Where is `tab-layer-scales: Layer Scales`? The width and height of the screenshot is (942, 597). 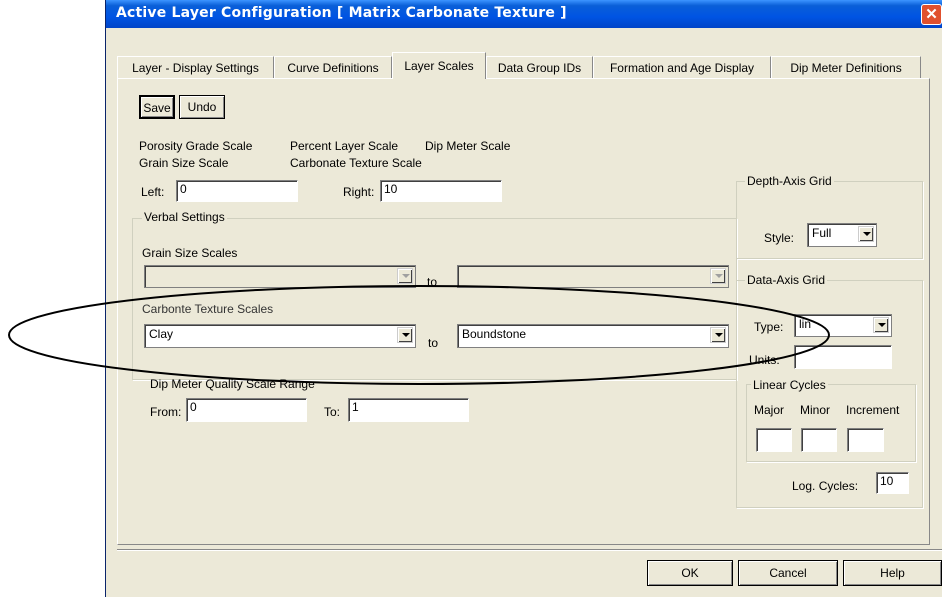 tab-layer-scales: Layer Scales is located at coordinates (439, 65).